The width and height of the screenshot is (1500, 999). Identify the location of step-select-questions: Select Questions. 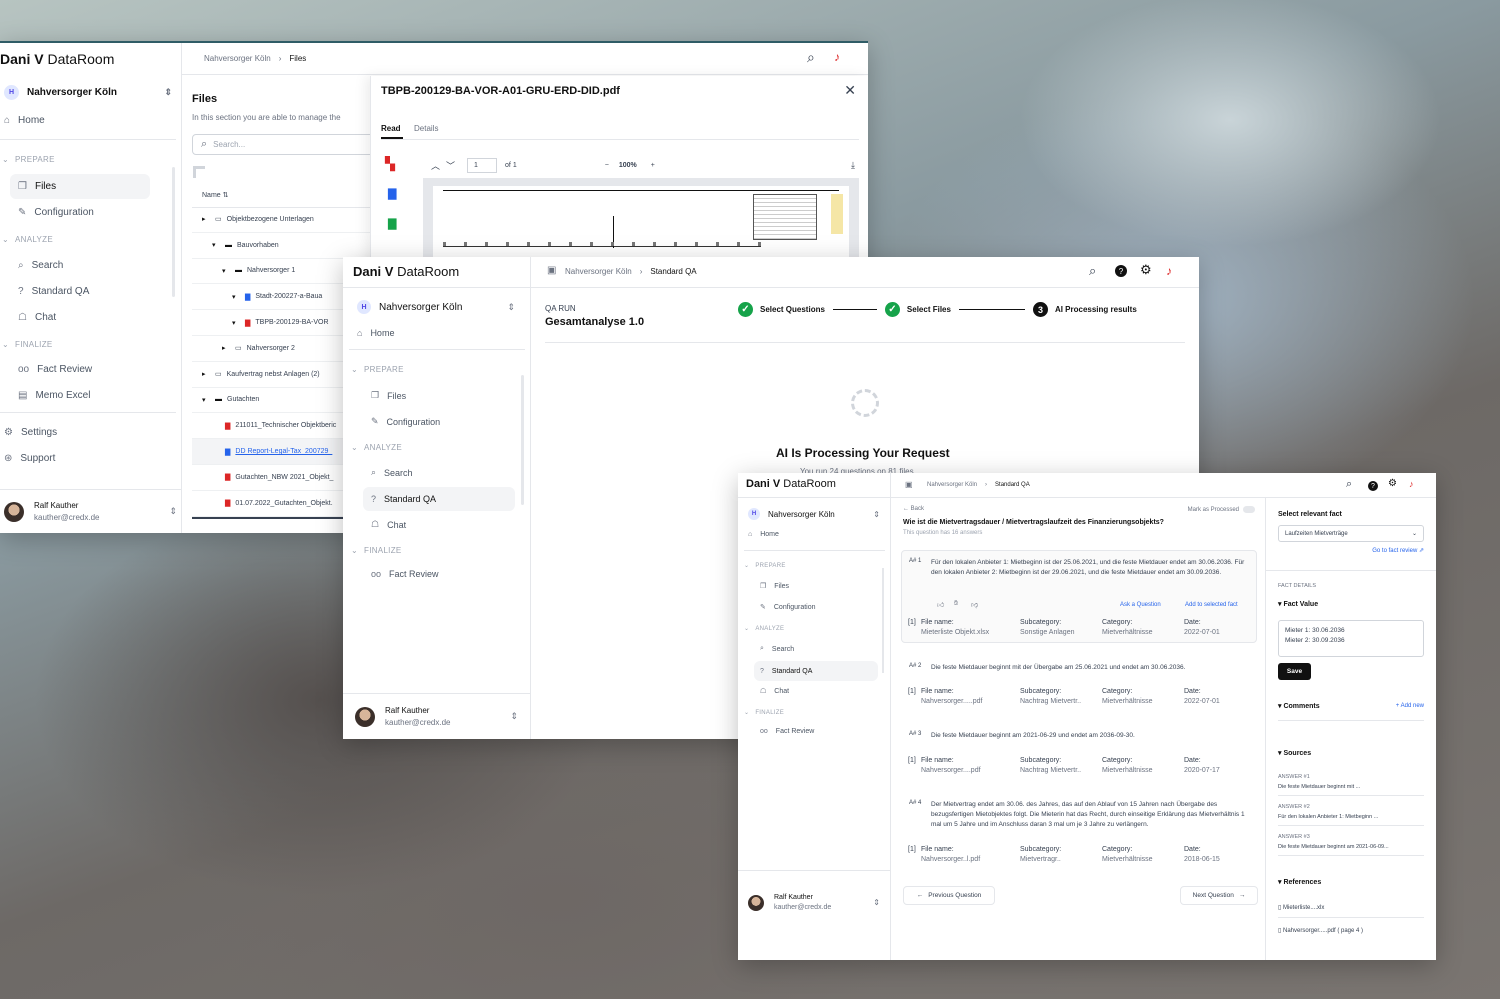
(792, 309).